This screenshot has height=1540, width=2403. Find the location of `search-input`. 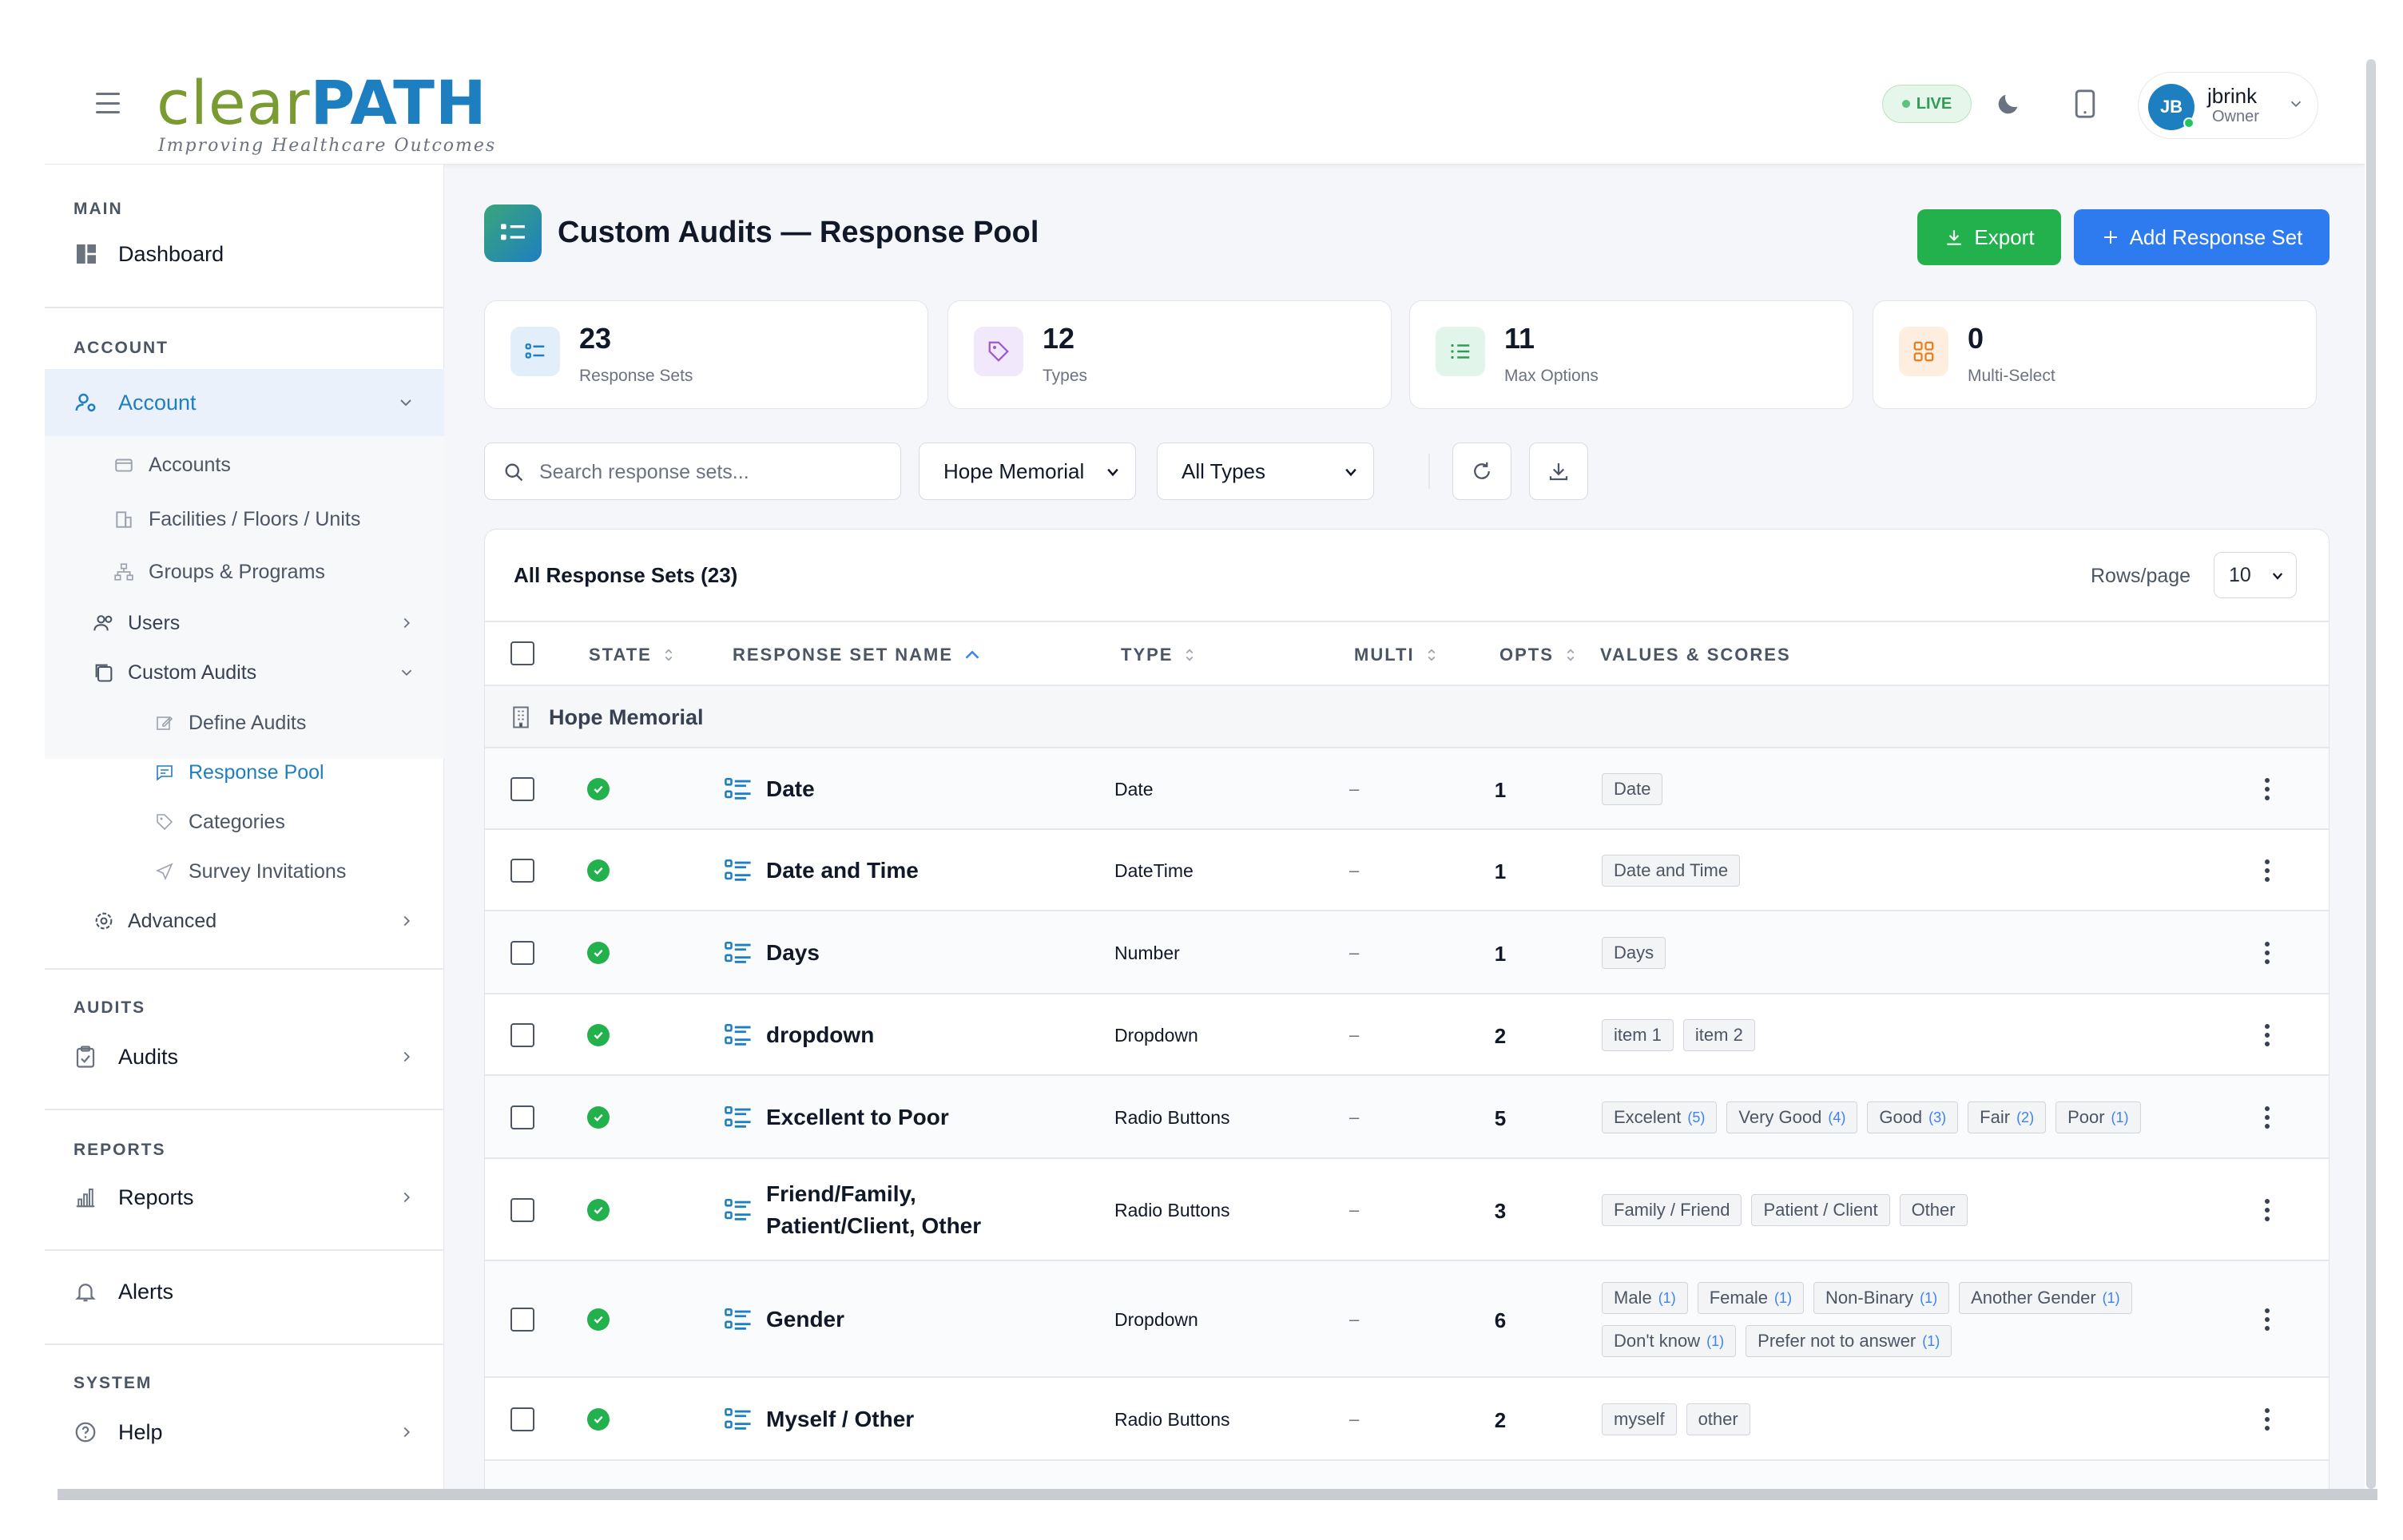

search-input is located at coordinates (711, 472).